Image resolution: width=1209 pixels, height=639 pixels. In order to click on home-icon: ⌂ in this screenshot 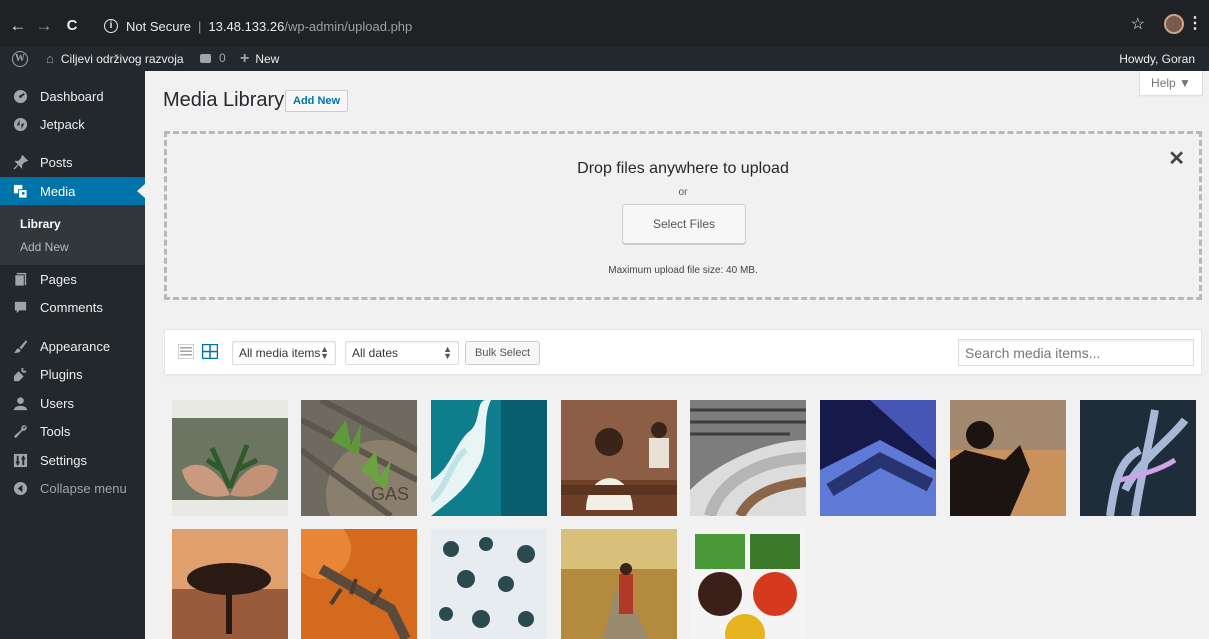, I will do `click(50, 58)`.